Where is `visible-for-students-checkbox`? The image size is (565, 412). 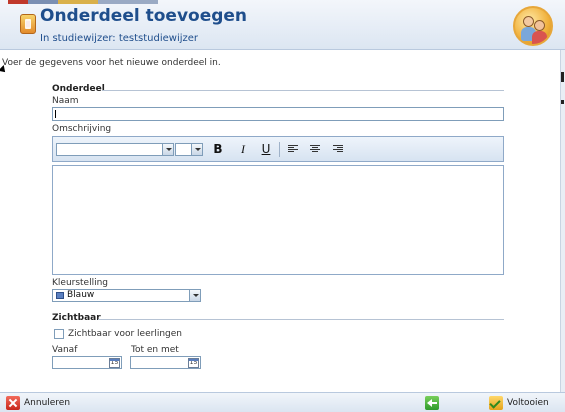
visible-for-students-checkbox is located at coordinates (59, 334).